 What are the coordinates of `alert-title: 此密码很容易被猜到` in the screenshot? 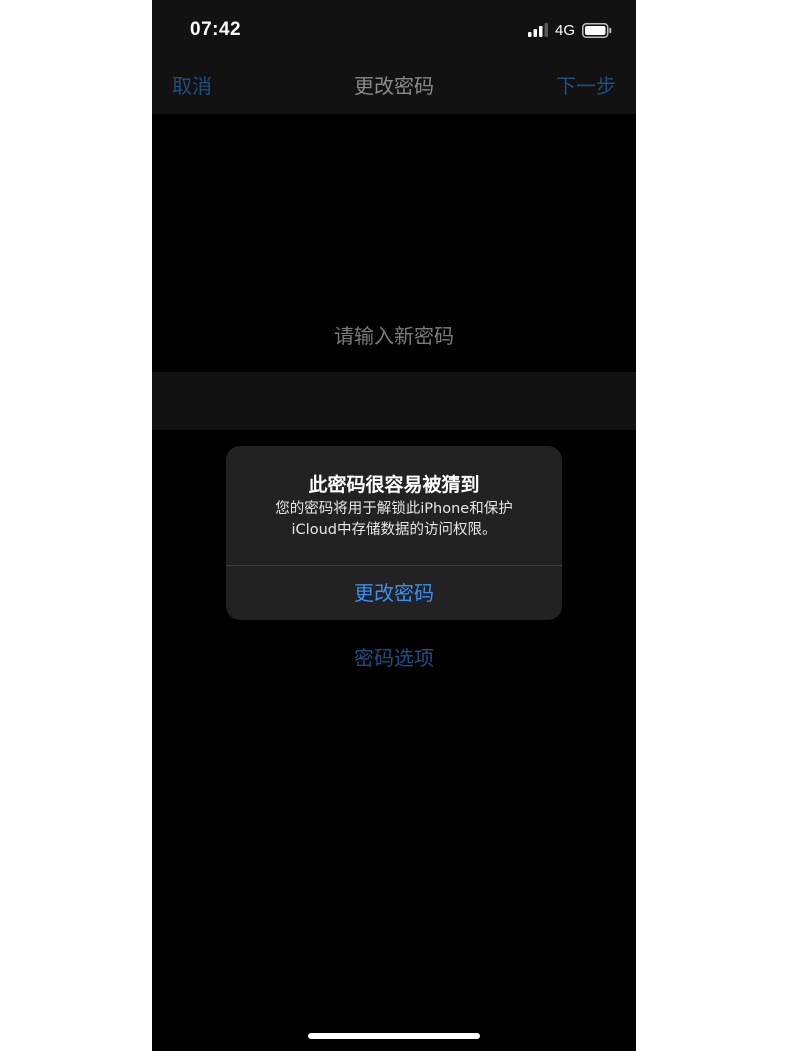 It's located at (394, 485).